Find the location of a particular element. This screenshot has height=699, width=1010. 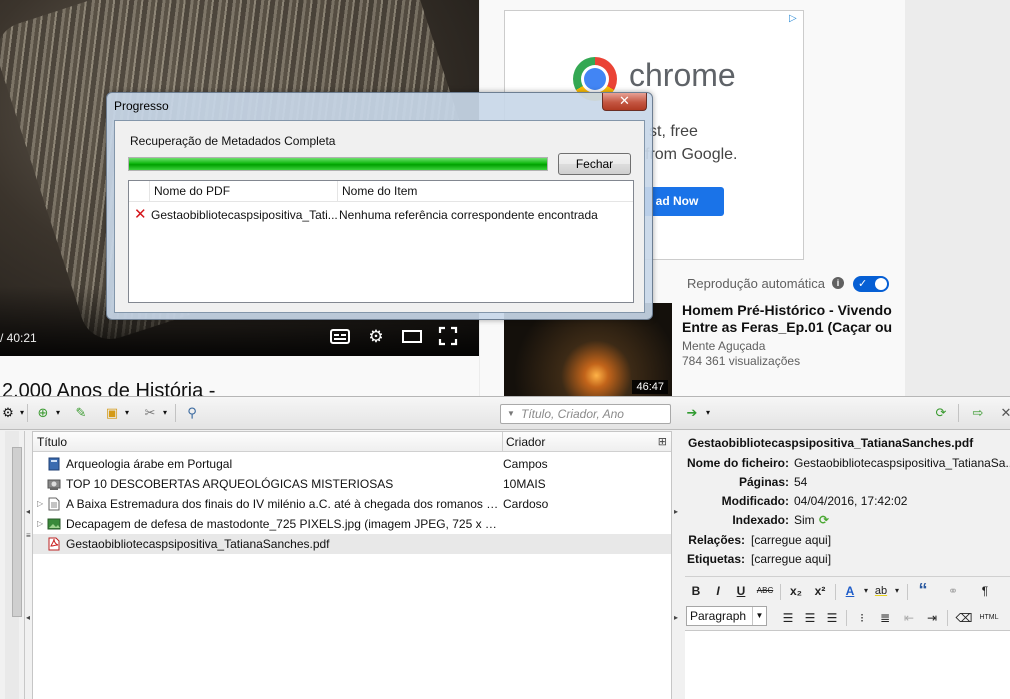

ad-brand: chrome is located at coordinates (682, 75).